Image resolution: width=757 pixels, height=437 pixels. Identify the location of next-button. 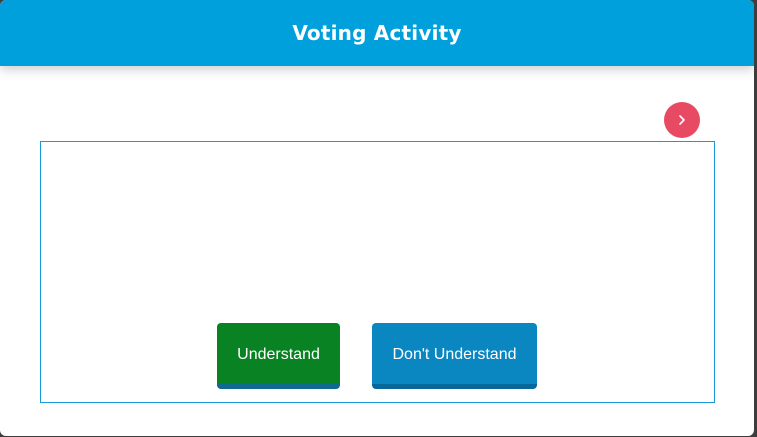
(682, 120).